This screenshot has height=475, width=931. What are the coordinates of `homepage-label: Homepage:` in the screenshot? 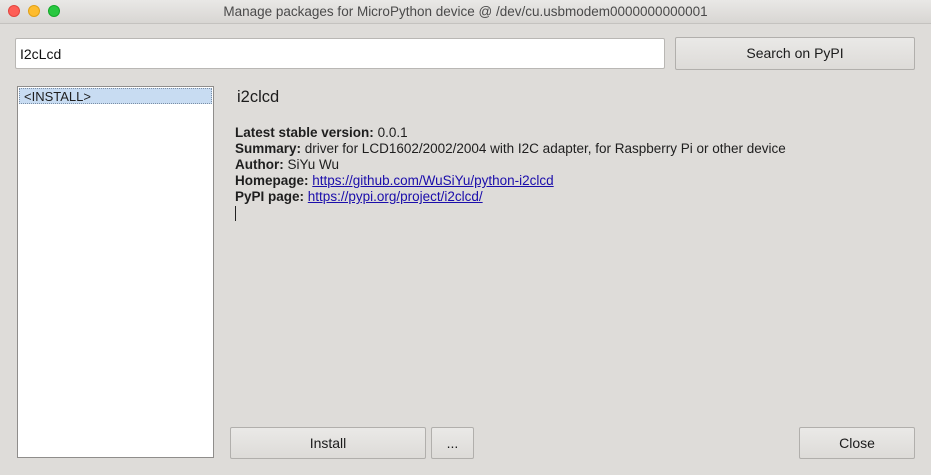 It's located at (272, 180).